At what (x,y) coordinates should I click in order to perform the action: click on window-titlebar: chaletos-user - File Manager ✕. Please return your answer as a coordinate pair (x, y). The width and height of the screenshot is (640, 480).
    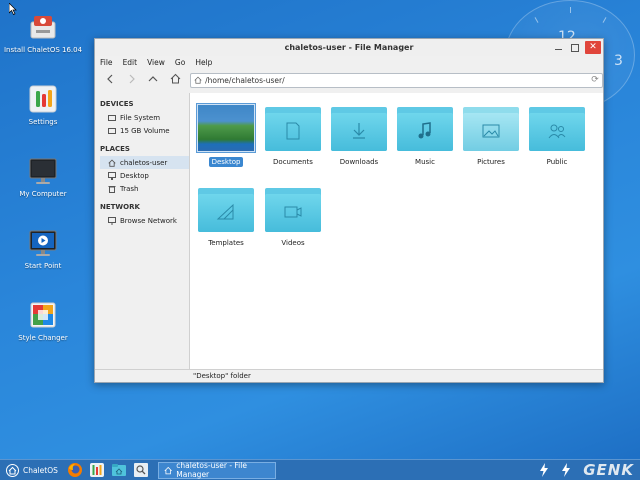
    Looking at the image, I should click on (349, 47).